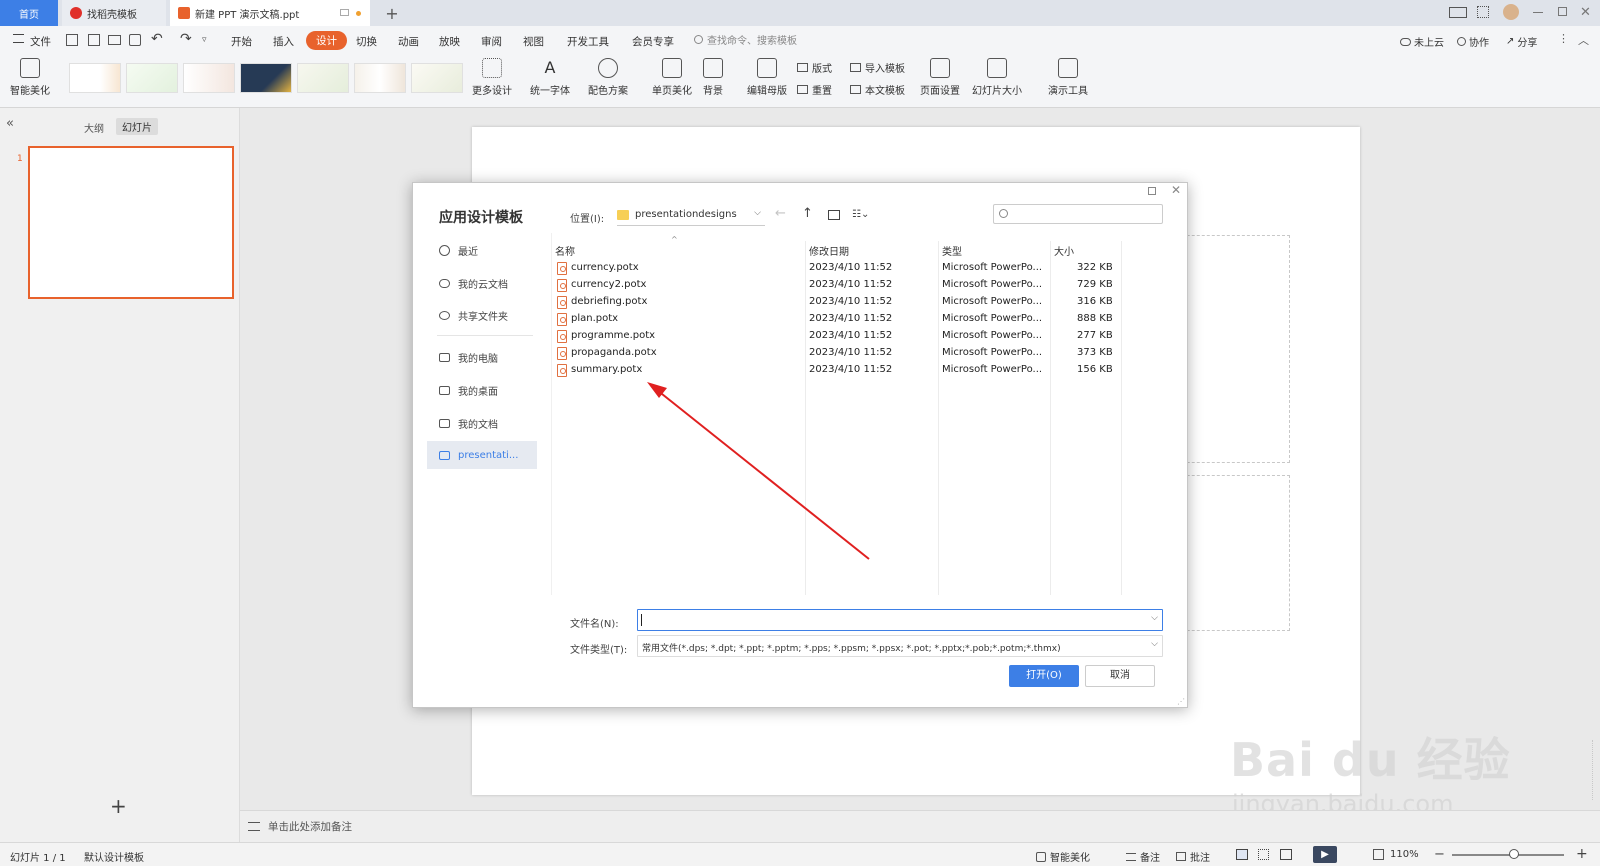  I want to click on arrow-shaft, so click(763, 474).